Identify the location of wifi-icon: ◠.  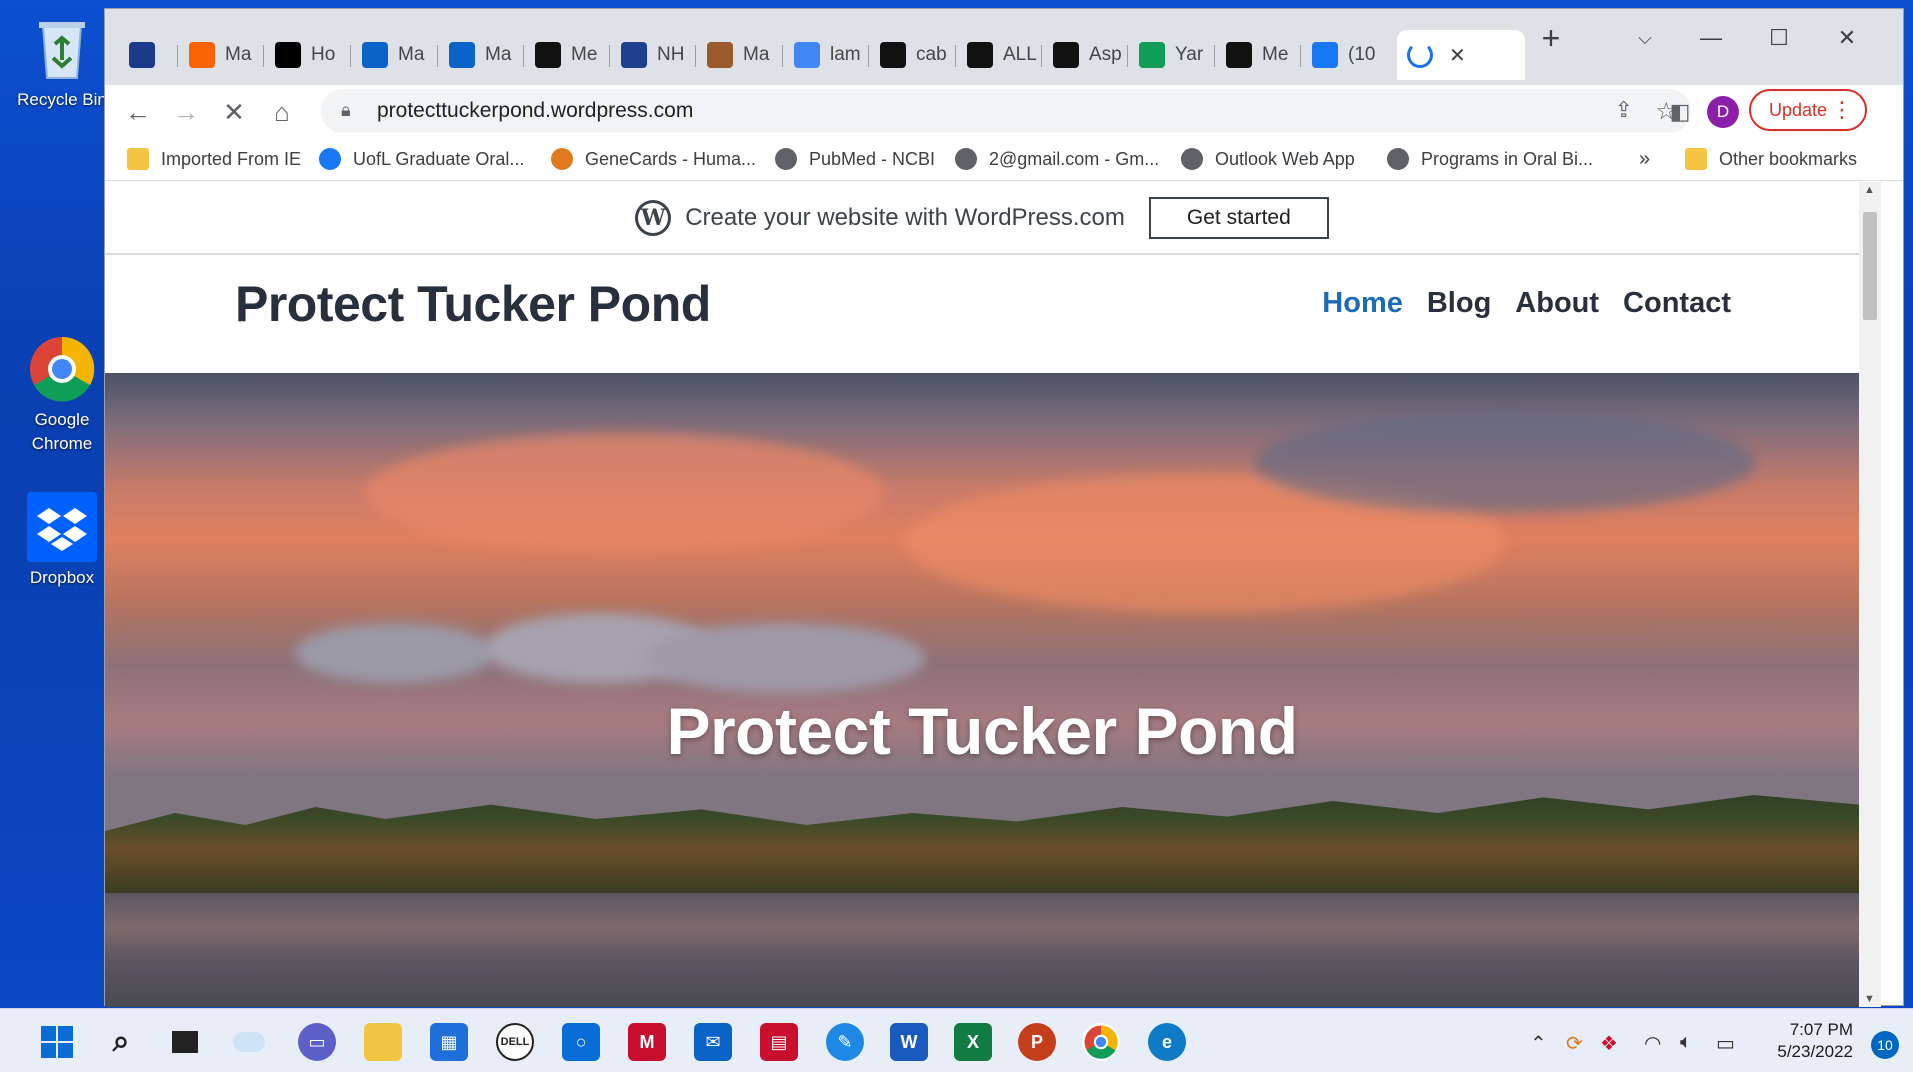
(1652, 1043).